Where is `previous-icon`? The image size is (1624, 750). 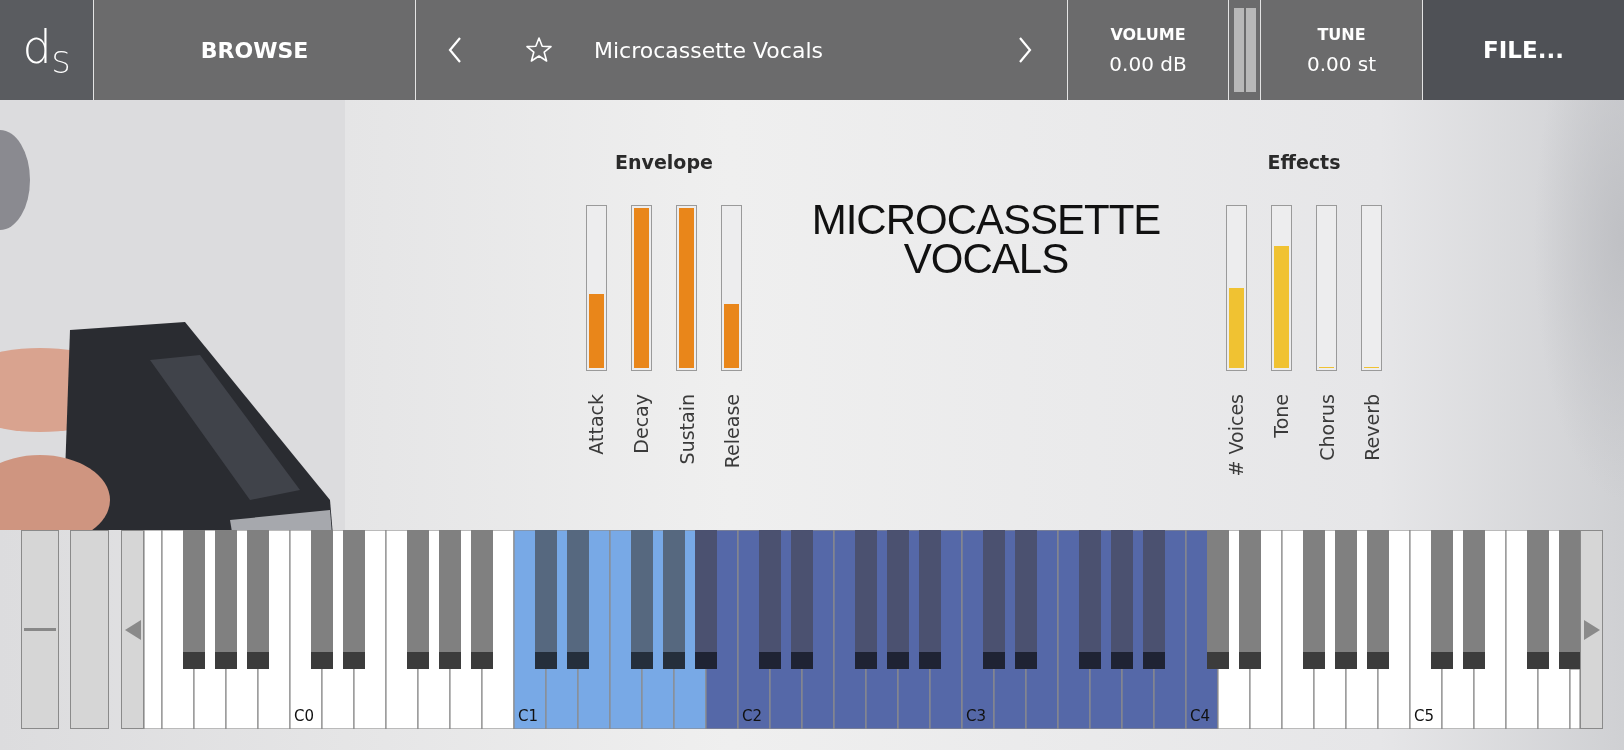
previous-icon is located at coordinates (455, 50).